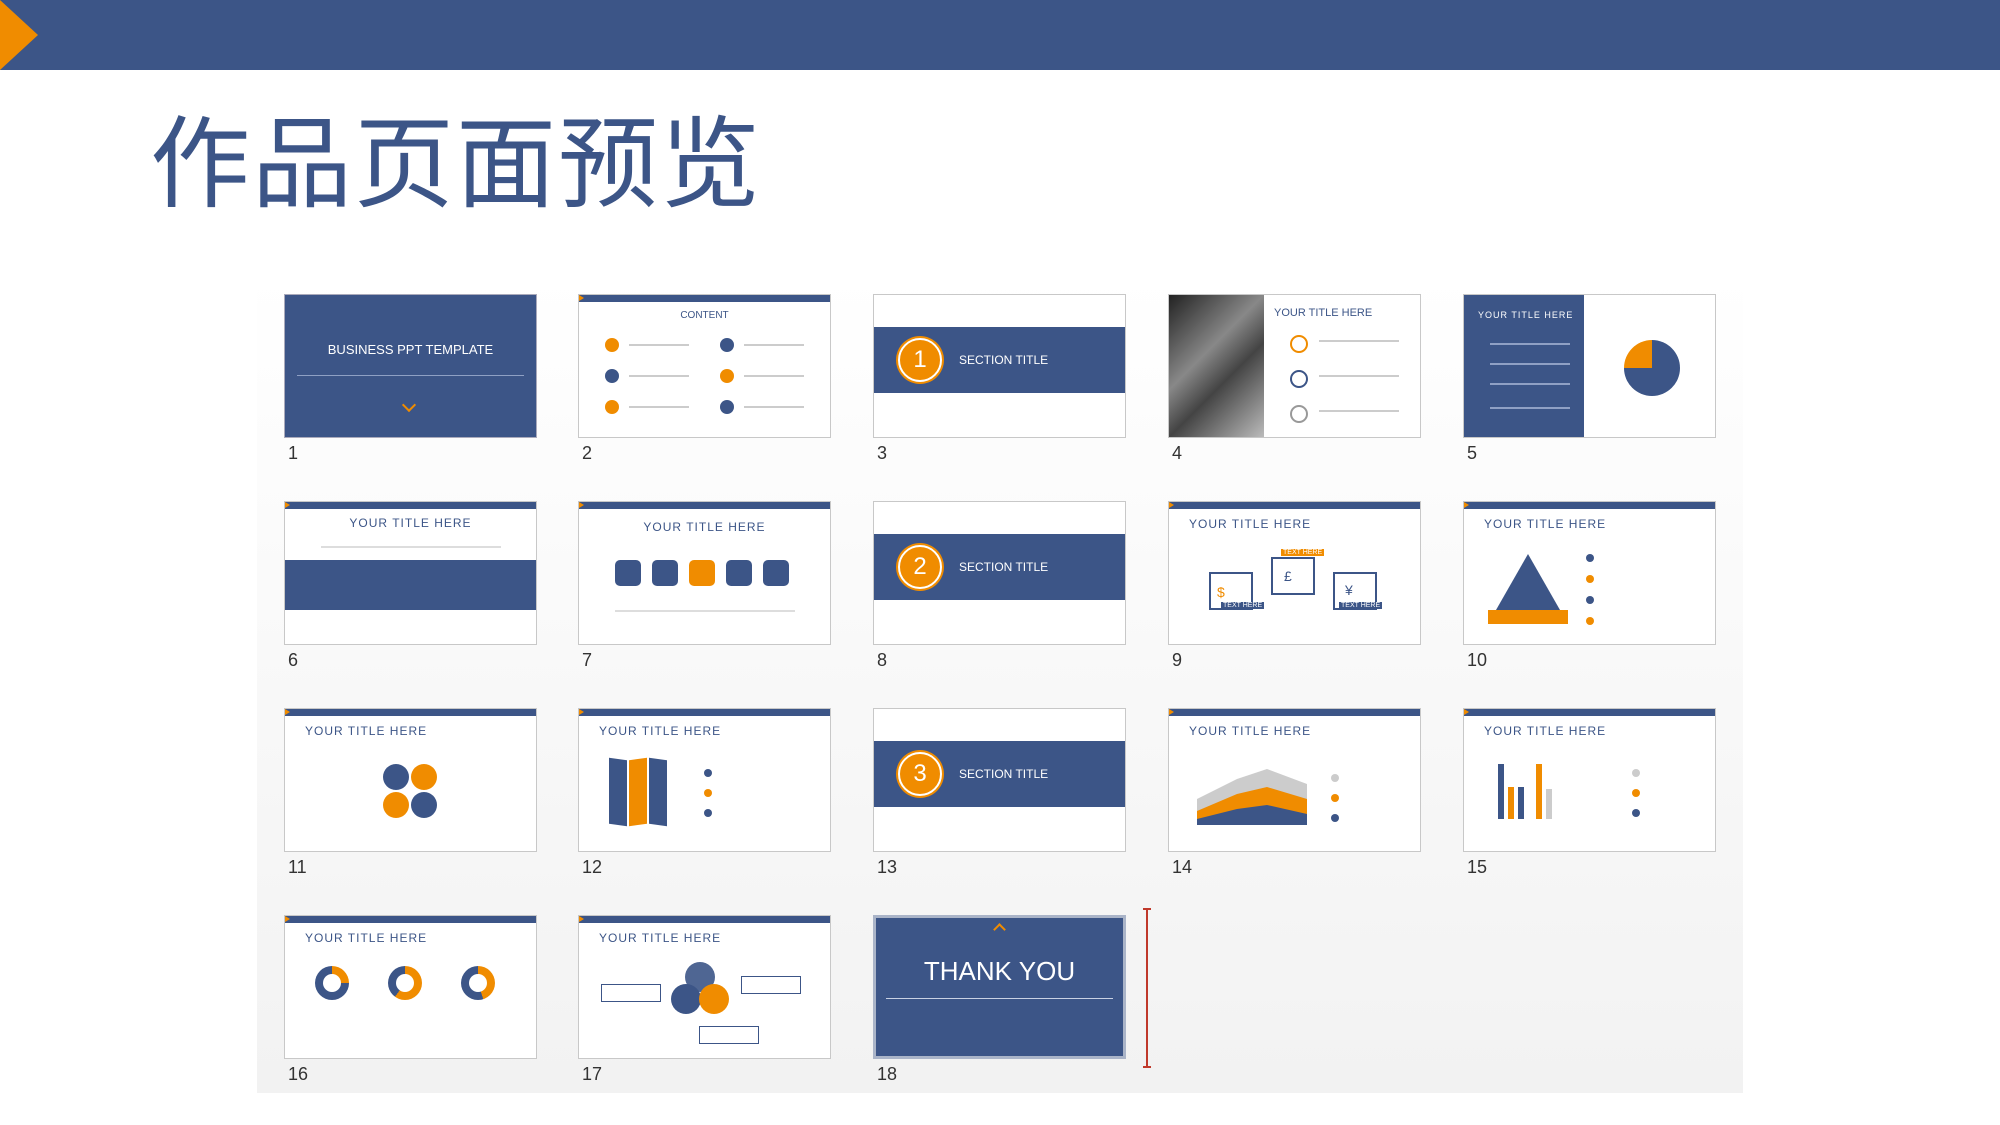  Describe the element at coordinates (1000, 35) in the screenshot. I see `top-banner` at that location.